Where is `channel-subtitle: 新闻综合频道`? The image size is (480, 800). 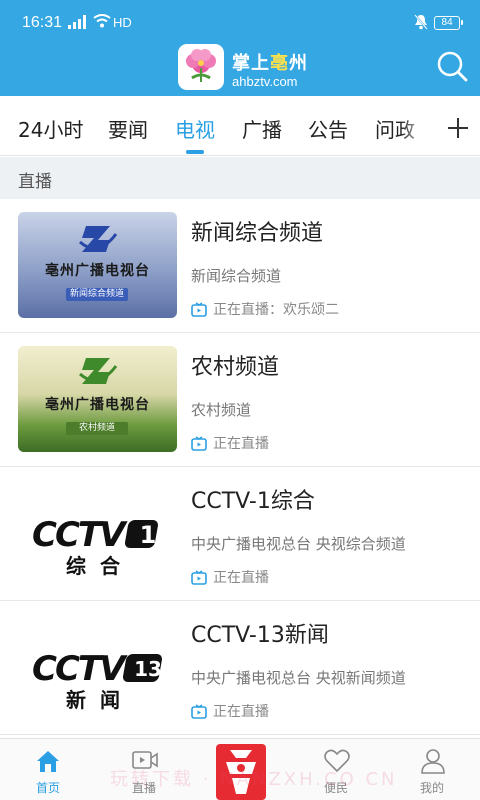 channel-subtitle: 新闻综合频道 is located at coordinates (236, 276).